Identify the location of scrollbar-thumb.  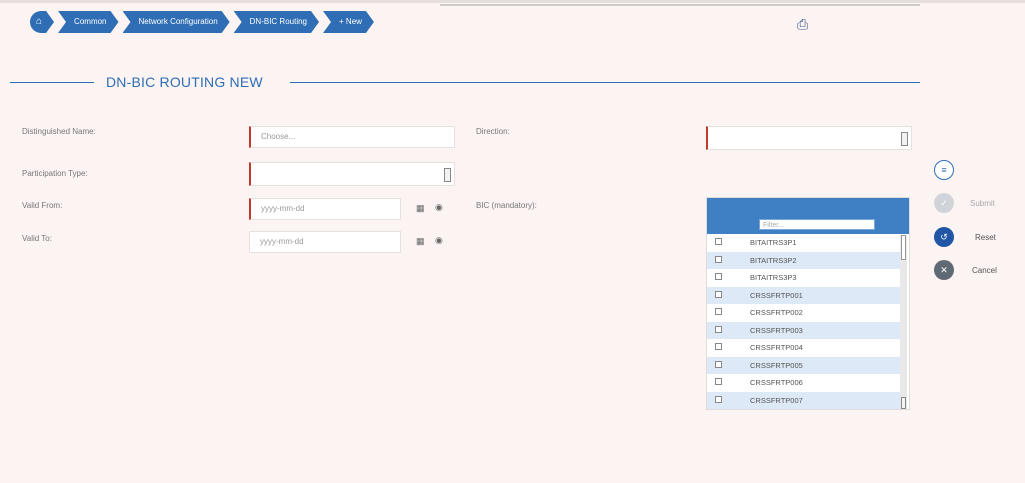
(903, 247).